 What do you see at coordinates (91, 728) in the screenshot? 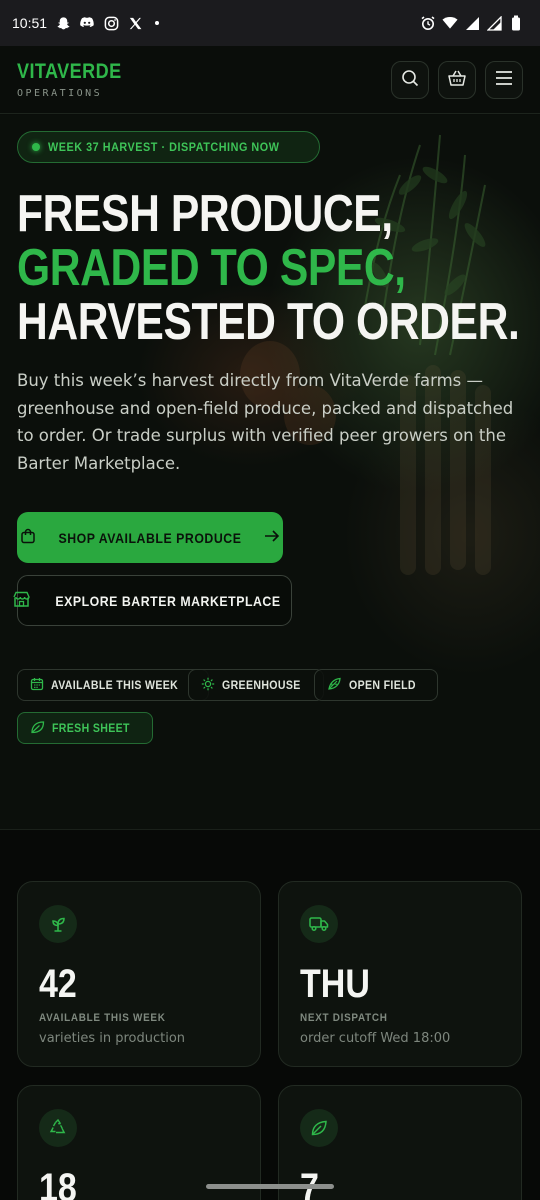
I see `chip-label: FRESH SHEET` at bounding box center [91, 728].